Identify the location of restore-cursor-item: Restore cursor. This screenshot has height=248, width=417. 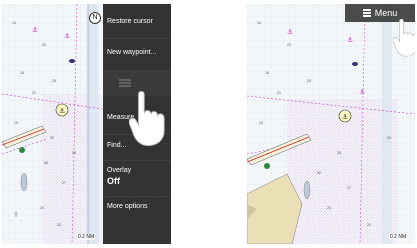
(137, 21).